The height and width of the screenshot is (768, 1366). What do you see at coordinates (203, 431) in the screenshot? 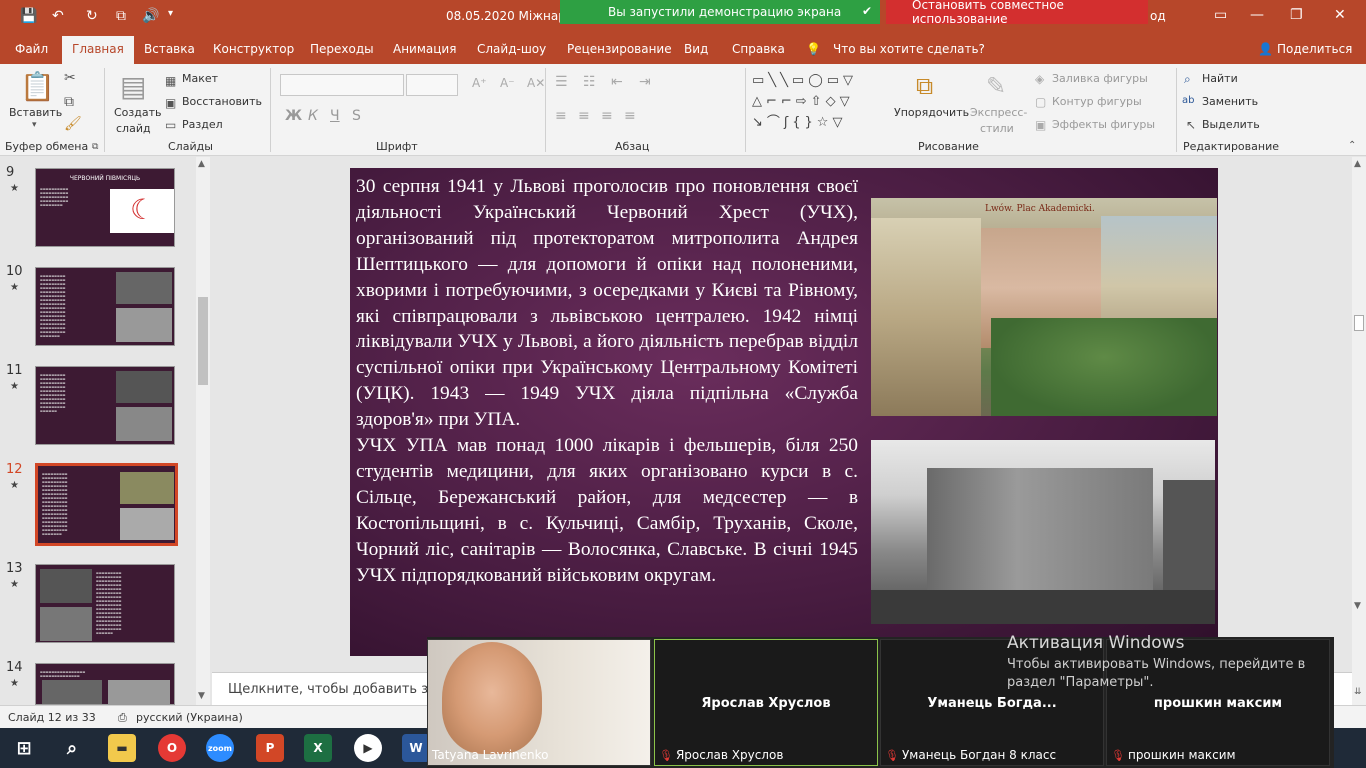
I see `thumbnails-scrollbar: ▲ ▼` at bounding box center [203, 431].